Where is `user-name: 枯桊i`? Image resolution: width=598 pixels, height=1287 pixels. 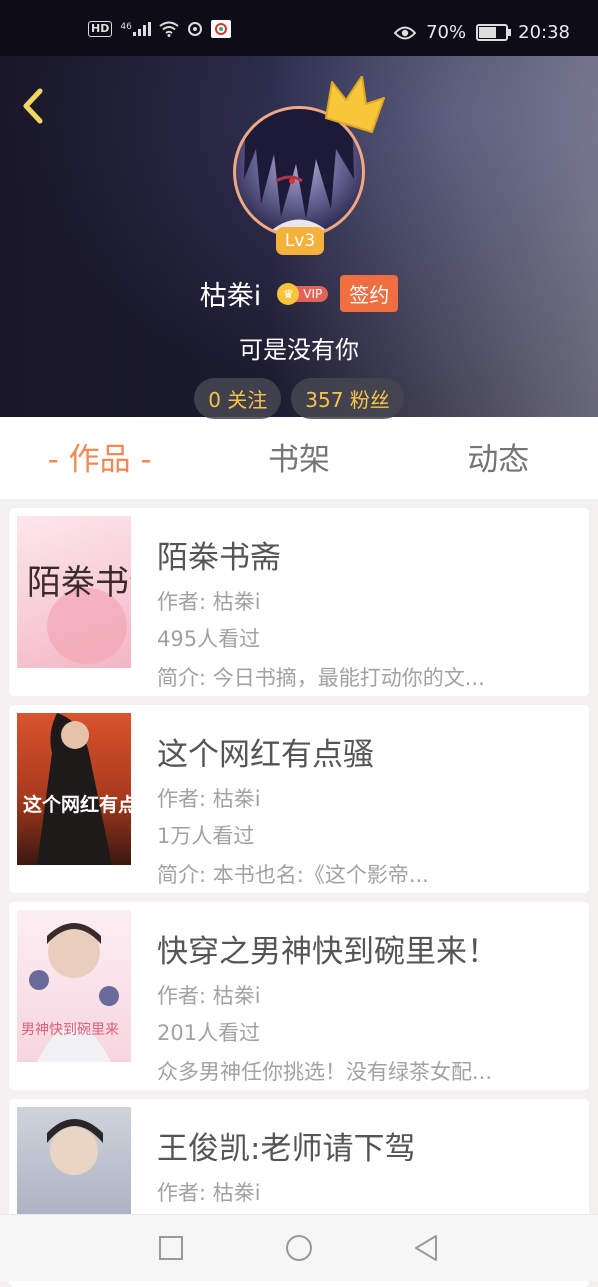 user-name: 枯桊i is located at coordinates (230, 296).